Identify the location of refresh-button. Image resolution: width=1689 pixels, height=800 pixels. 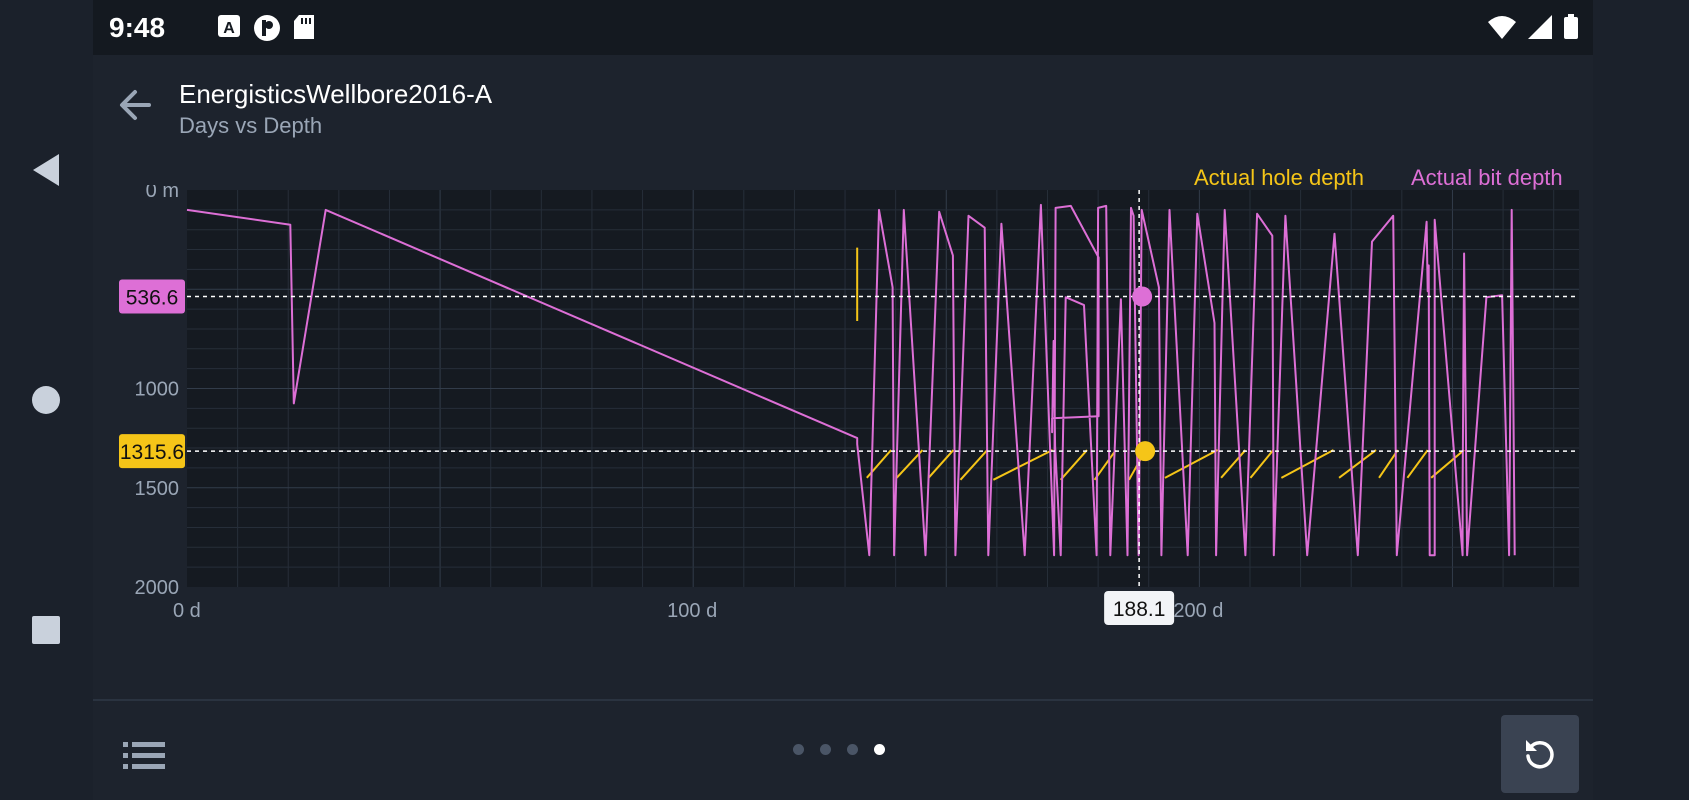
(1540, 754).